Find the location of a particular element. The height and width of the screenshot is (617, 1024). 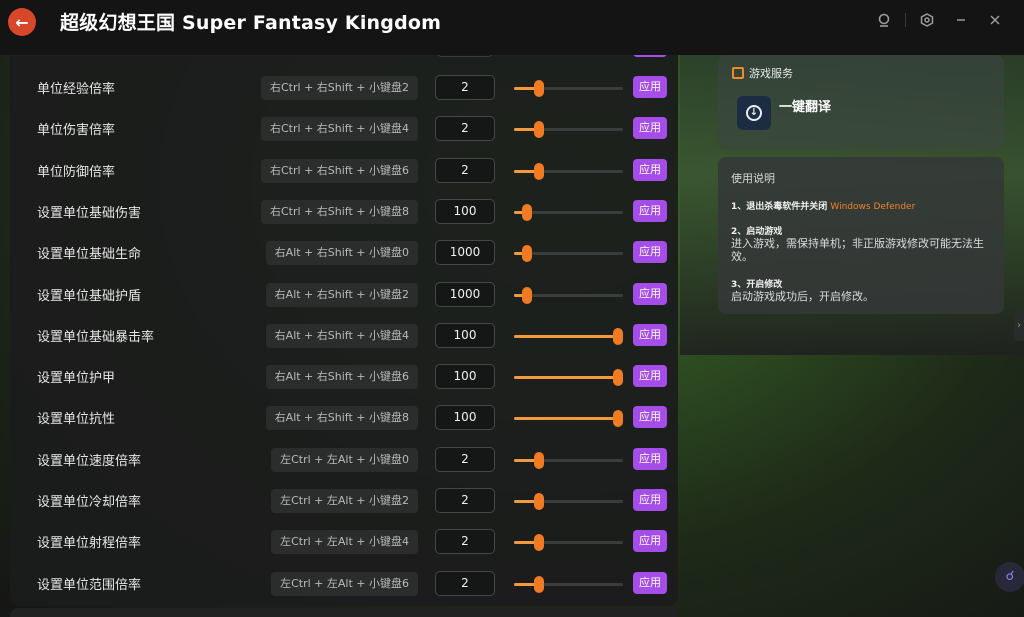

step1-title: 1、退出杀毒软件并关闭 Windows Defender is located at coordinates (823, 205).